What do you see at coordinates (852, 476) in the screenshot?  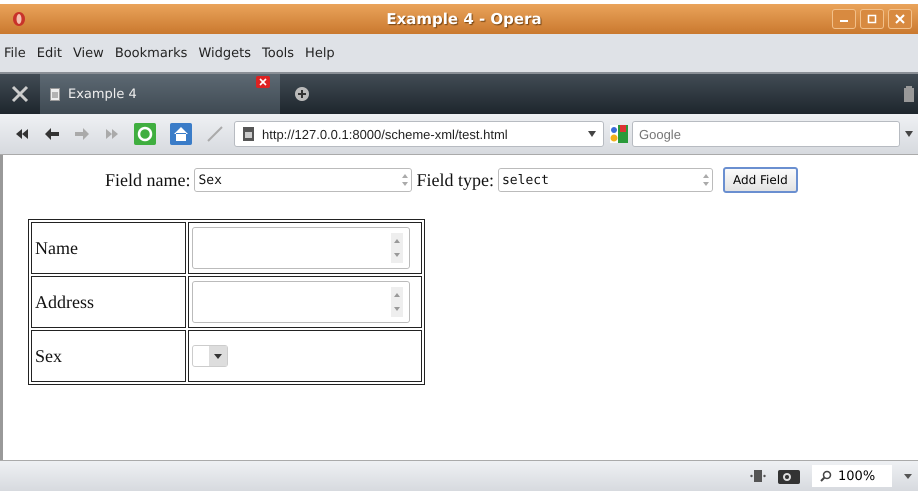 I see `zoom-control: 100%` at bounding box center [852, 476].